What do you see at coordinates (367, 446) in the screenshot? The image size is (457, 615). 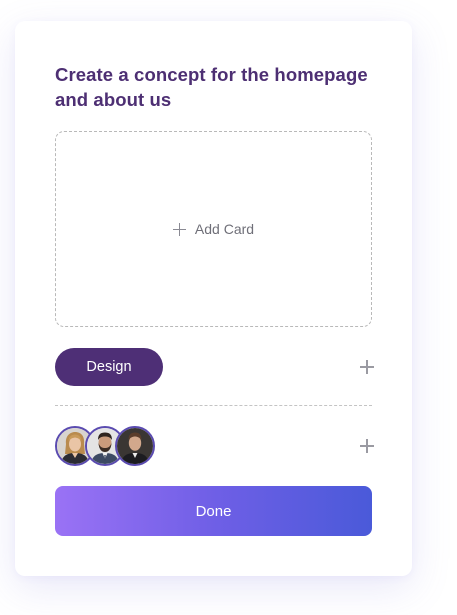 I see `add-member-plus-icon` at bounding box center [367, 446].